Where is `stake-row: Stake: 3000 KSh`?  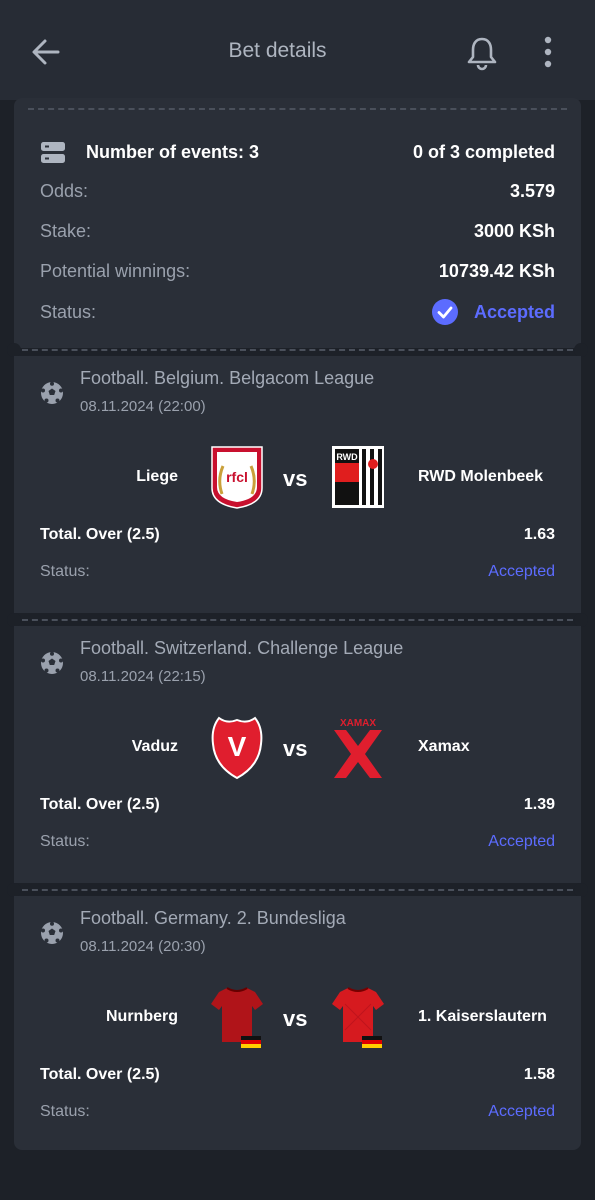 stake-row: Stake: 3000 KSh is located at coordinates (297, 234).